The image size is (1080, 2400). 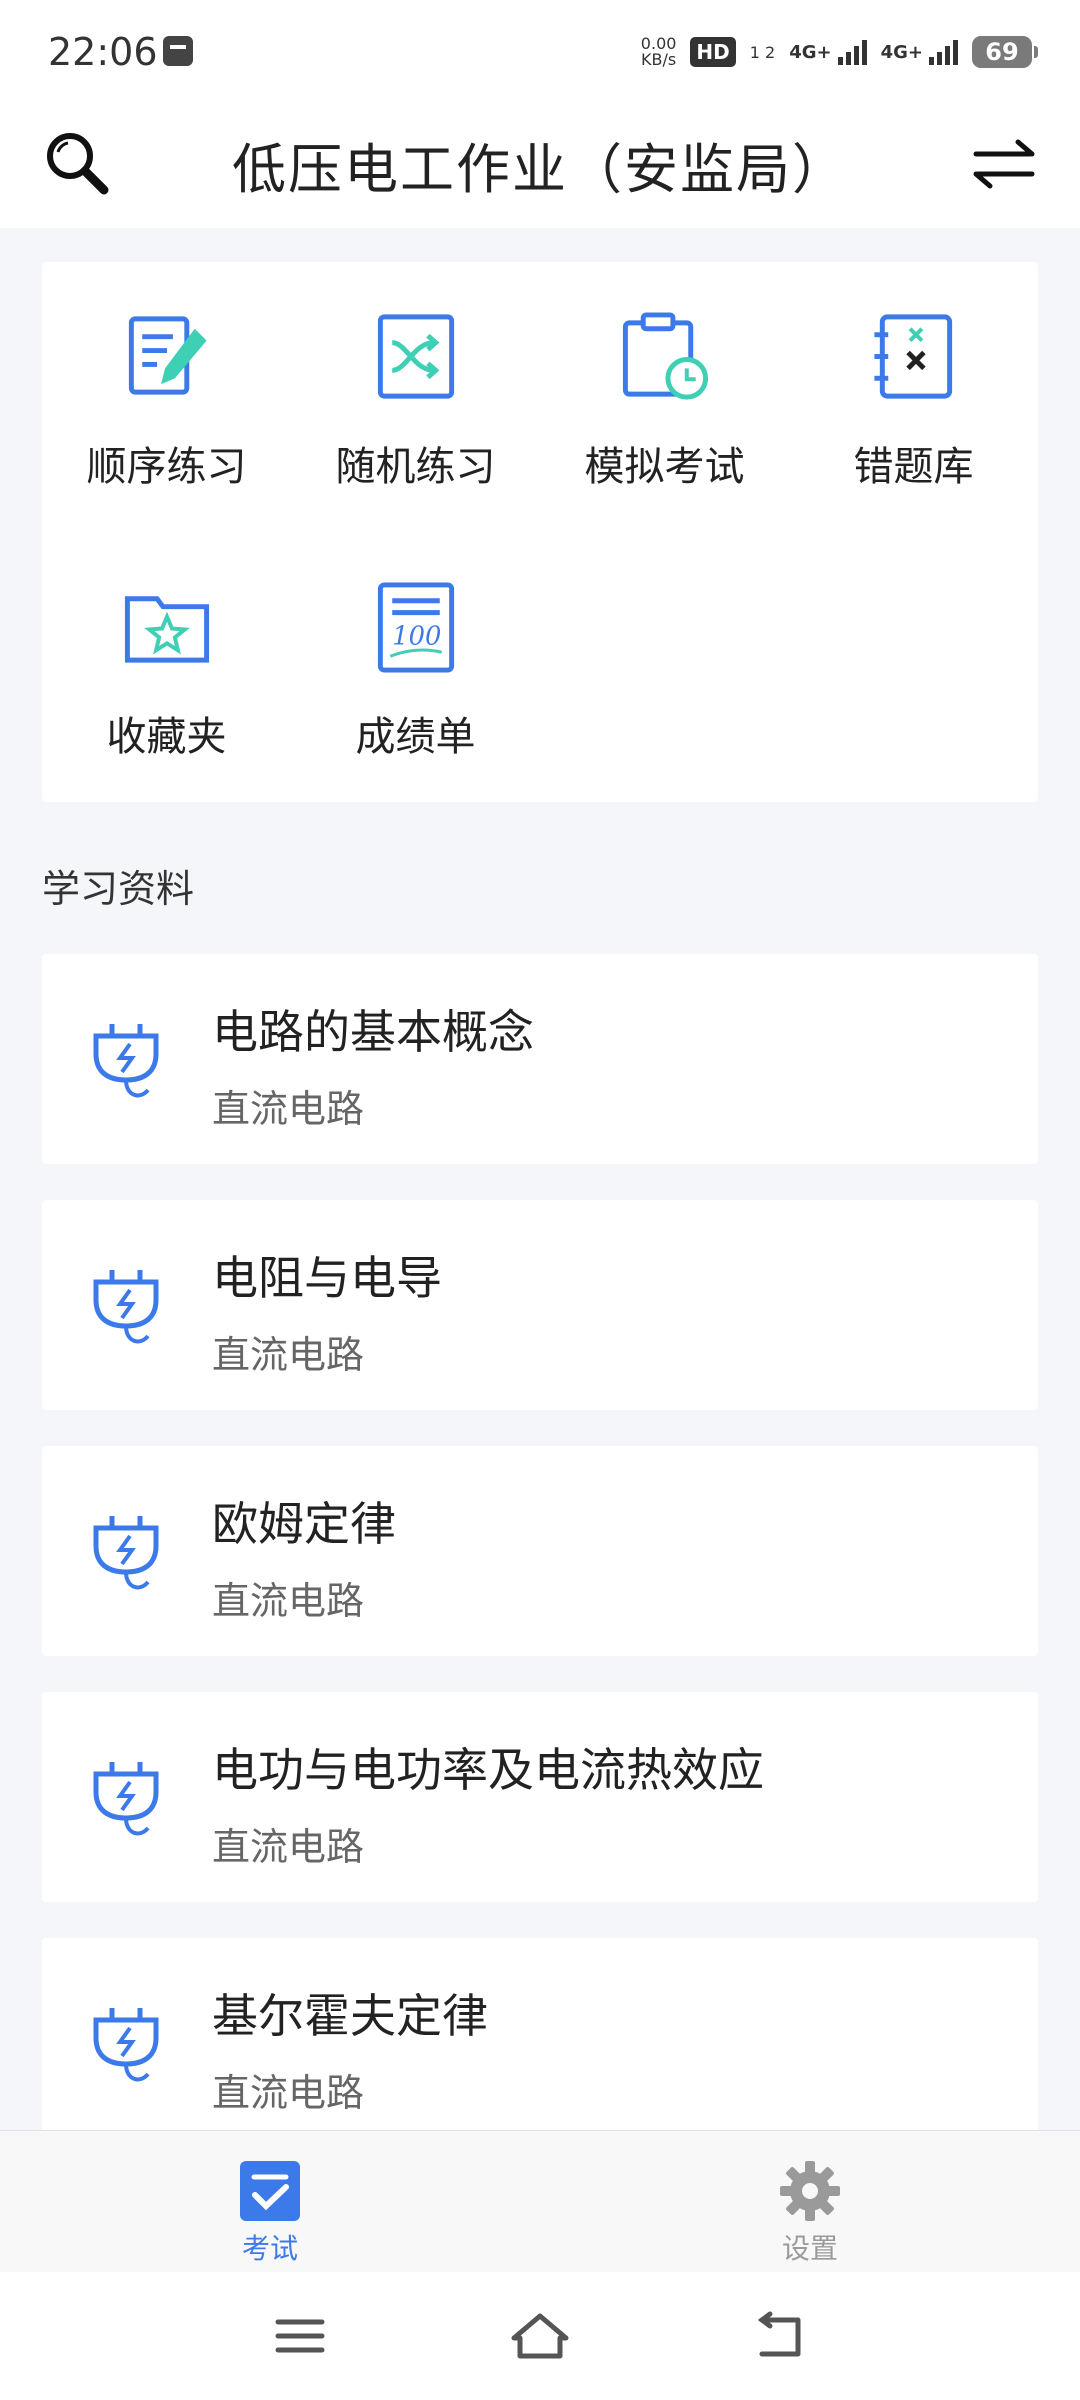 What do you see at coordinates (415, 356) in the screenshot?
I see `shuffle-icon` at bounding box center [415, 356].